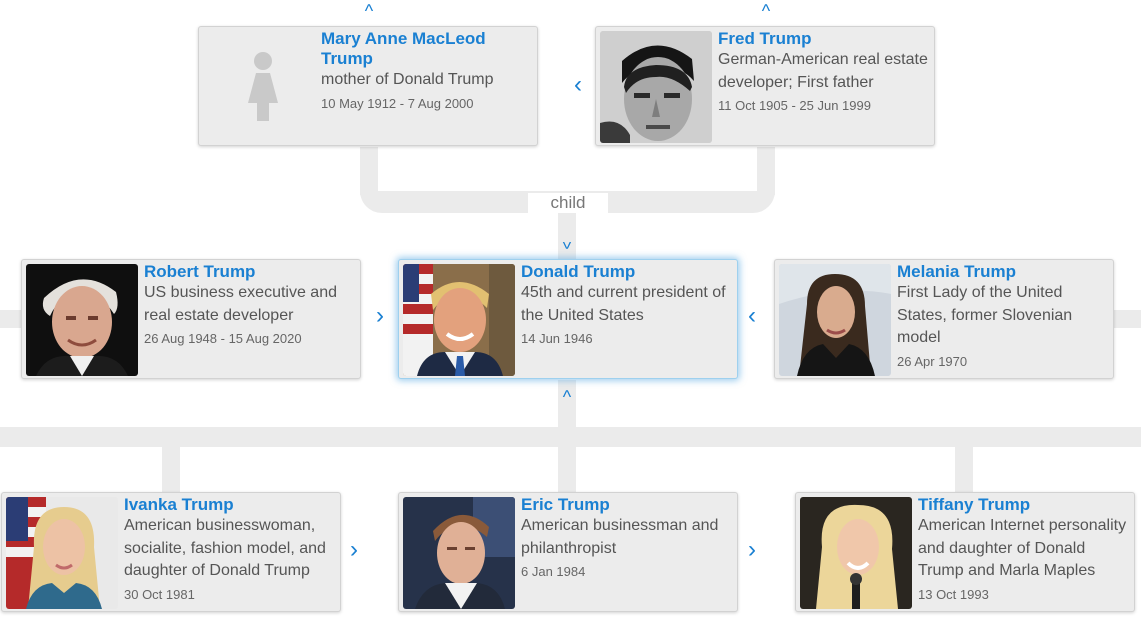  Describe the element at coordinates (794, 105) in the screenshot. I see `person-dates: 11 Oct 1905 - 25 Jun 1999` at that location.